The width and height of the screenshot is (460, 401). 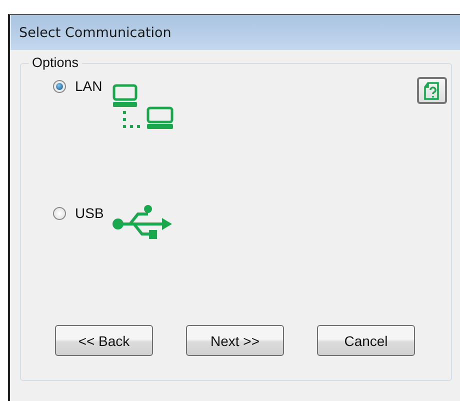 What do you see at coordinates (366, 340) in the screenshot?
I see `dialog-button: Cancel` at bounding box center [366, 340].